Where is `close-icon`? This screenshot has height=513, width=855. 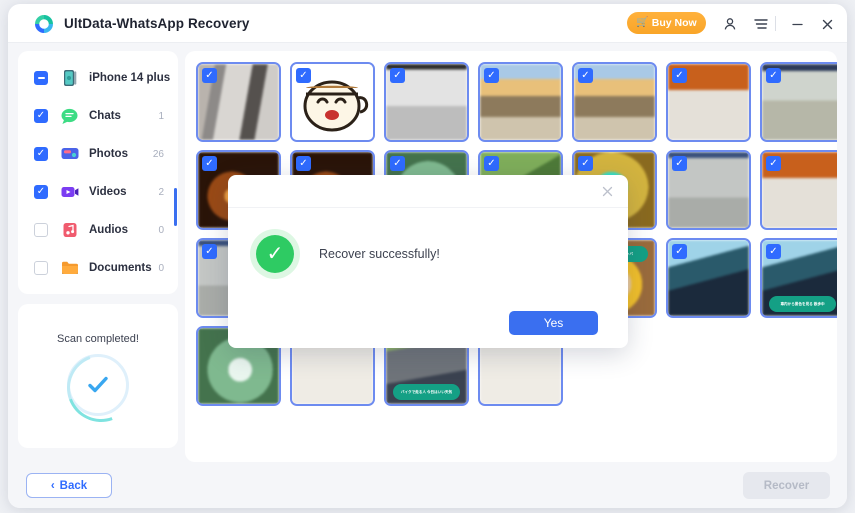
close-icon is located at coordinates (827, 24).